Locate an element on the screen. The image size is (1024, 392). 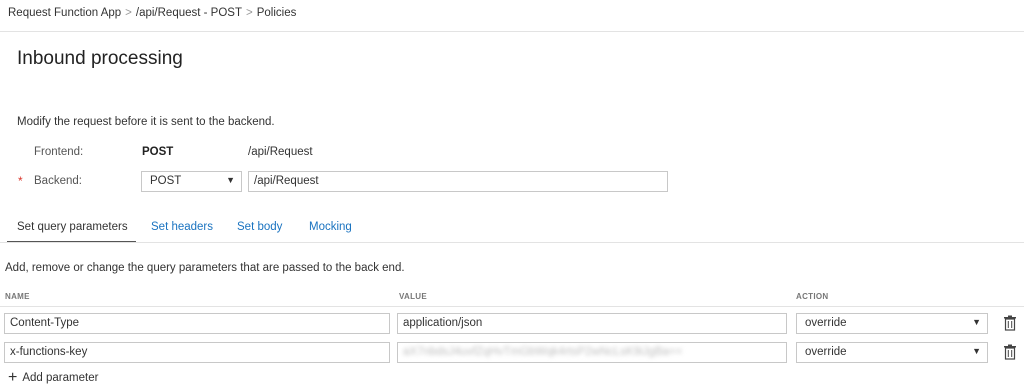
add-parameter-button: + Add parameter is located at coordinates (53, 377).